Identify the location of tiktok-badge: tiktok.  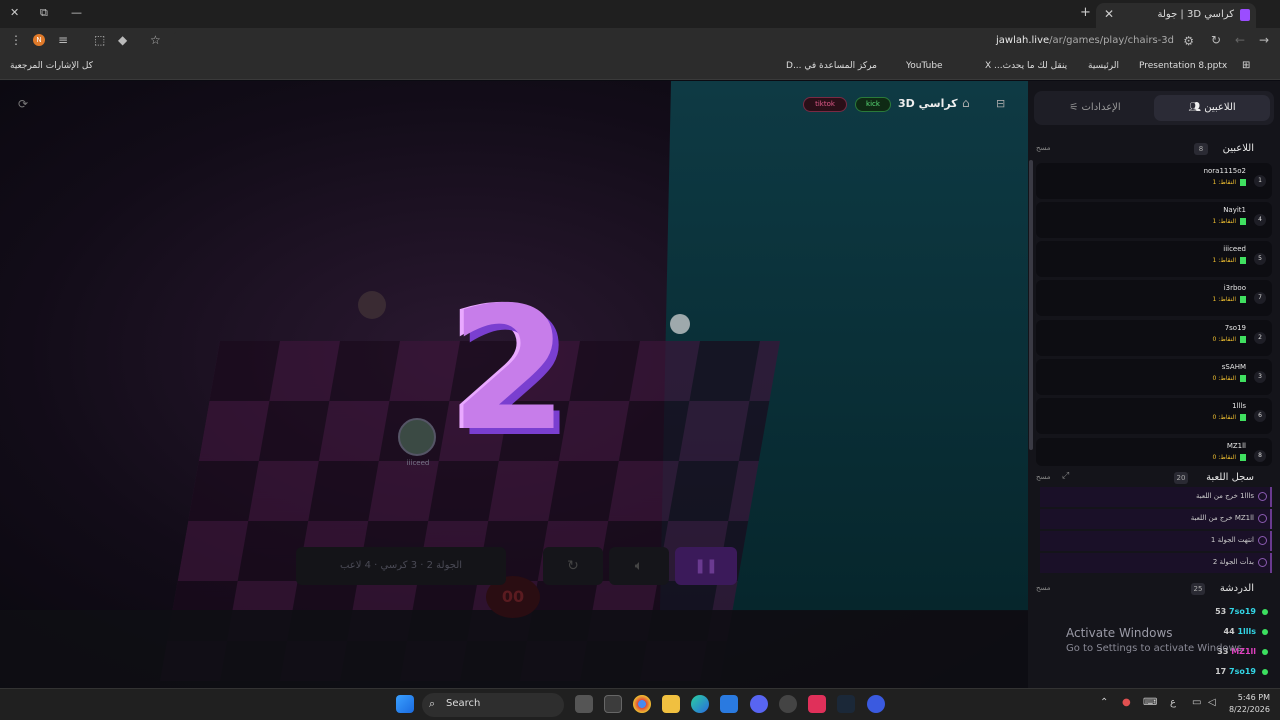
(825, 104).